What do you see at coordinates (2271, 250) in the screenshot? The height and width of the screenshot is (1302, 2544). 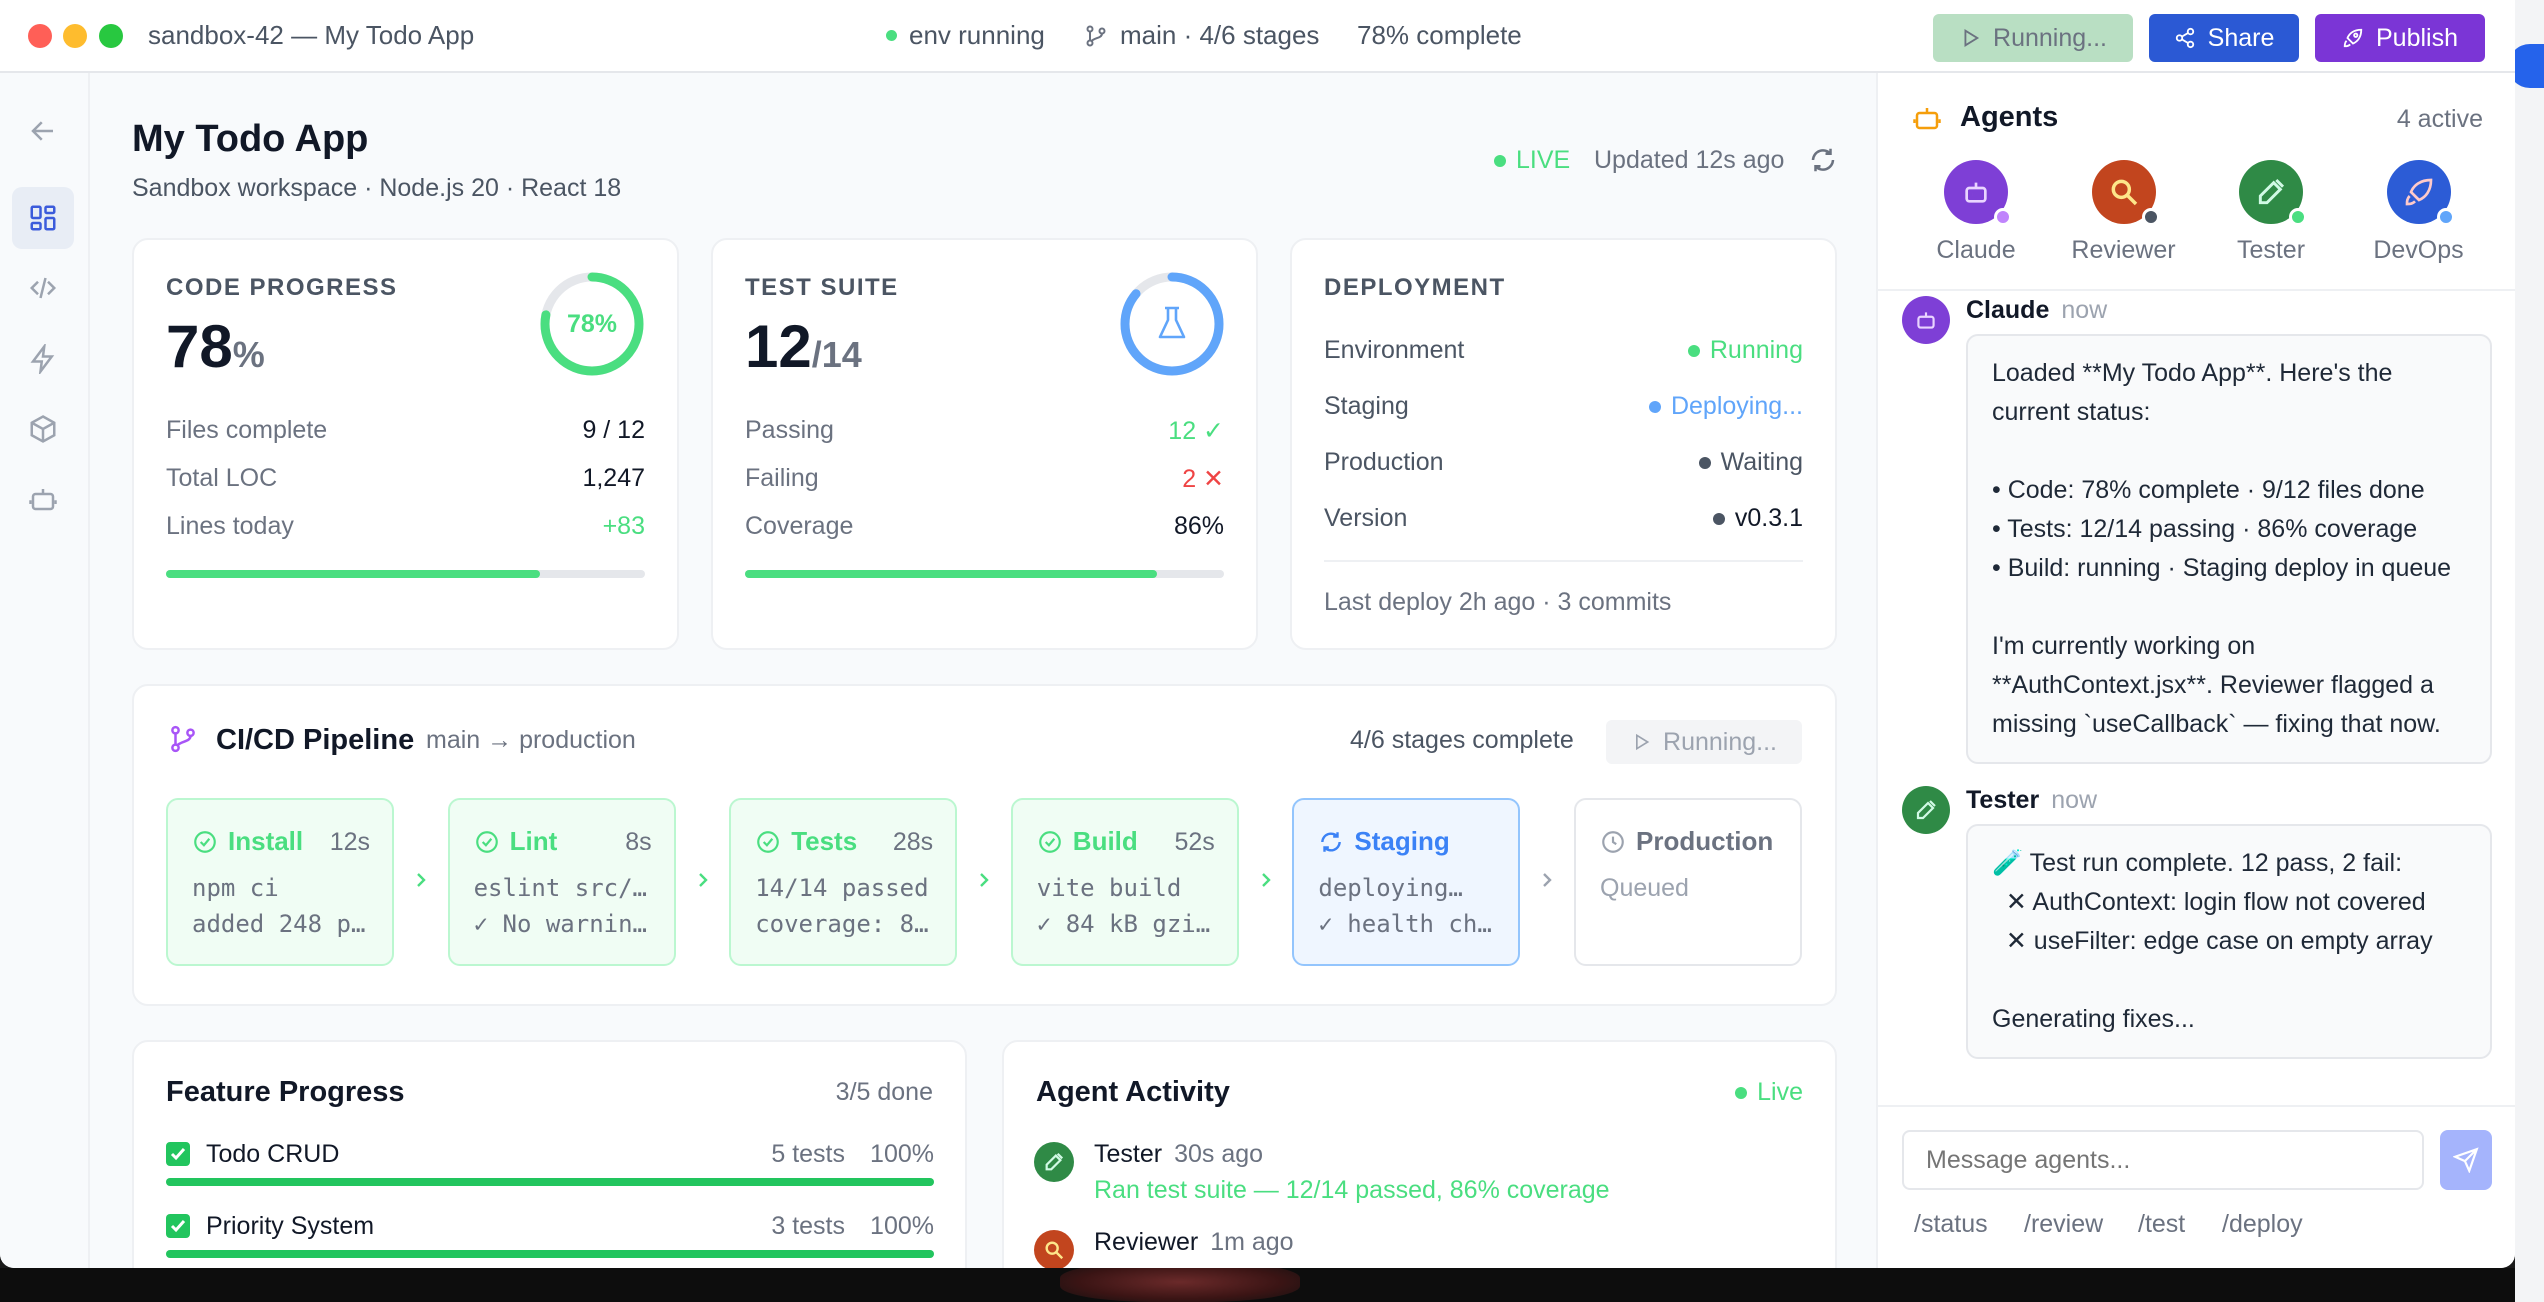 I see `agent-name: Tester` at bounding box center [2271, 250].